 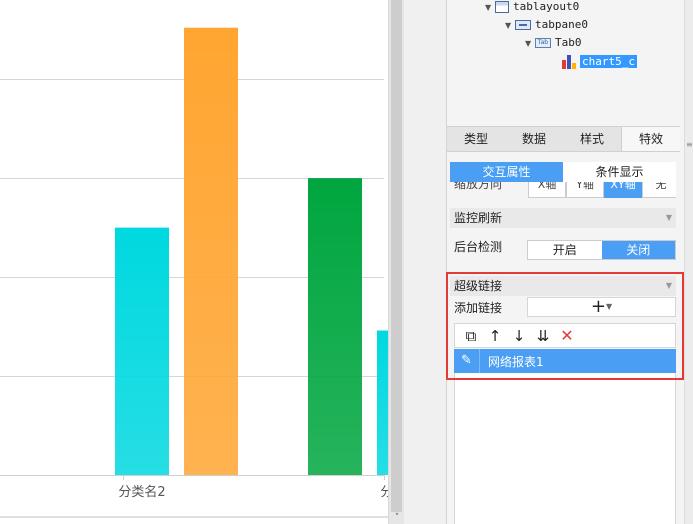 I want to click on subtab-interaction: 交互属性, so click(x=506, y=172).